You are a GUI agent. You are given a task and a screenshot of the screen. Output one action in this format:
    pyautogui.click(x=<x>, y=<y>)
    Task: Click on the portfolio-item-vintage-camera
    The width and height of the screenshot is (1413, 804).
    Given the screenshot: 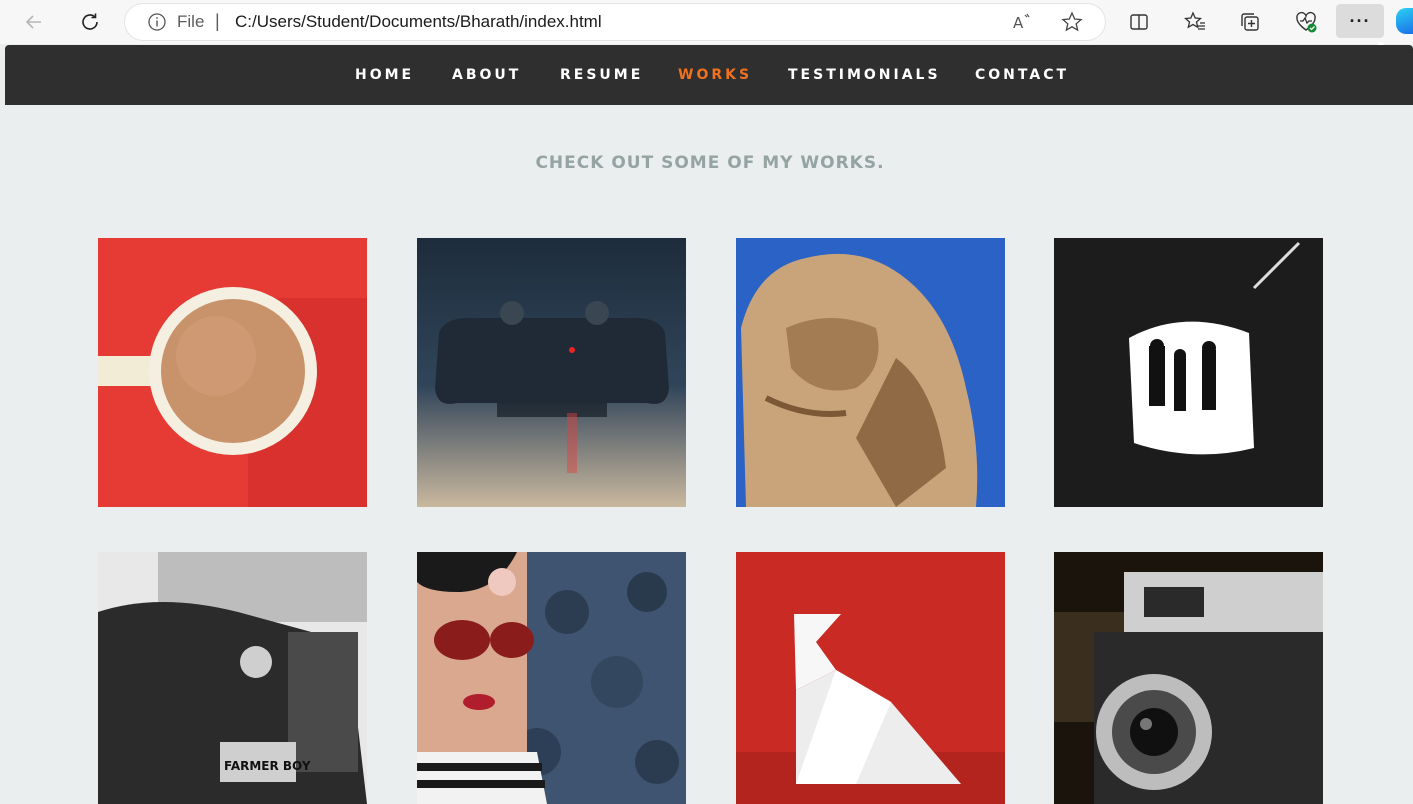 What is the action you would take?
    pyautogui.click(x=1188, y=678)
    